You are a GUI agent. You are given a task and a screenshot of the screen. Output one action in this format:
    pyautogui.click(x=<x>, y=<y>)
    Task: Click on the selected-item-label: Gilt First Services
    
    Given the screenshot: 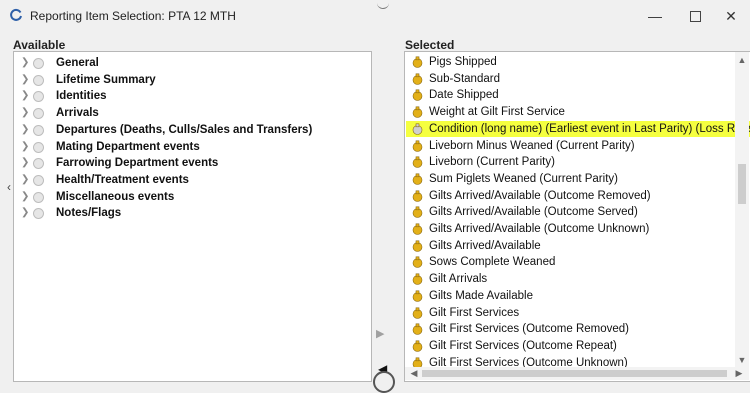 What is the action you would take?
    pyautogui.click(x=474, y=312)
    